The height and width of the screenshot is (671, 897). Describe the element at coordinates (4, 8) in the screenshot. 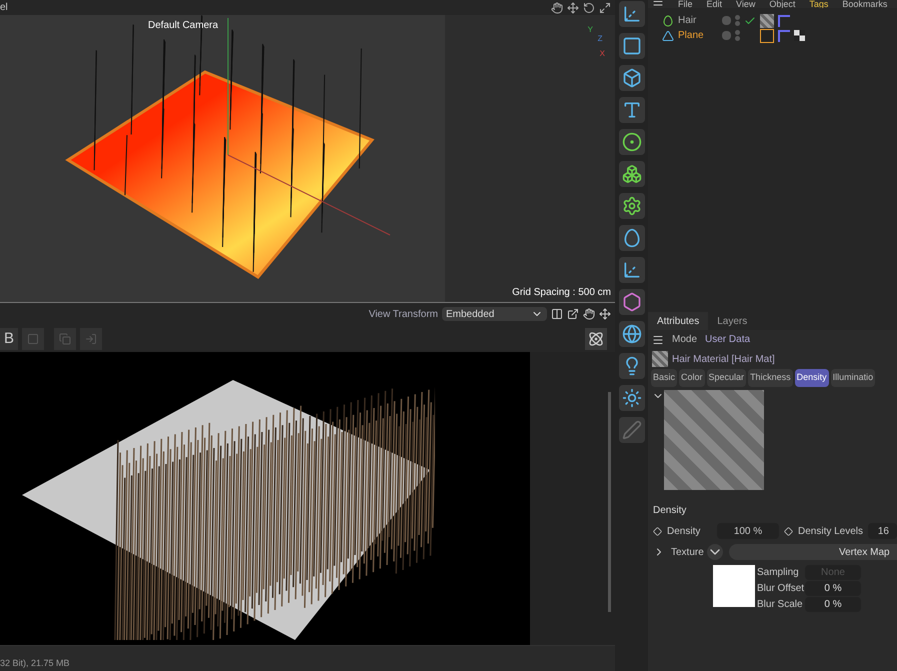

I see `viewport-title: el` at that location.